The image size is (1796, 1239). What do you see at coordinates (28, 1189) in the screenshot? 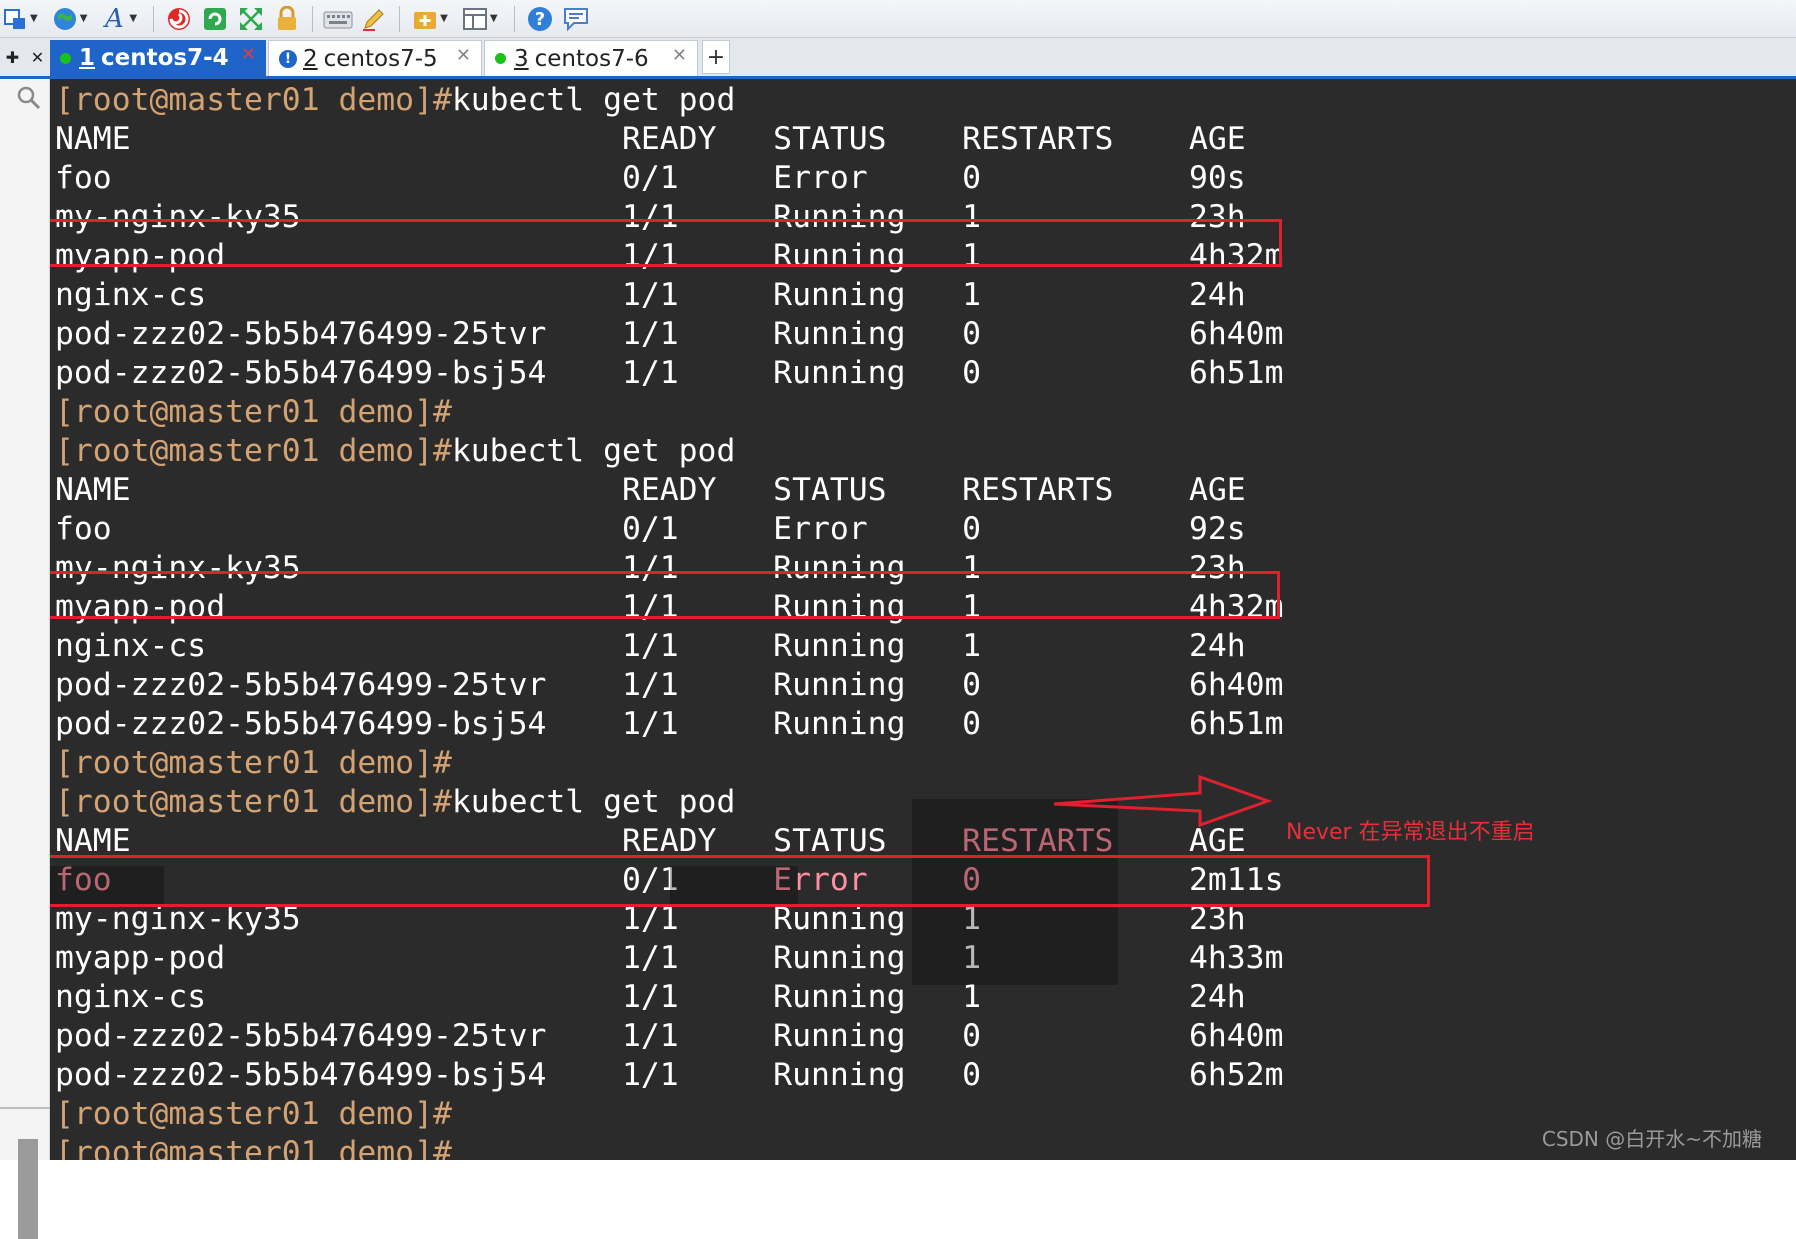
I see `sidebar-scrollbar` at bounding box center [28, 1189].